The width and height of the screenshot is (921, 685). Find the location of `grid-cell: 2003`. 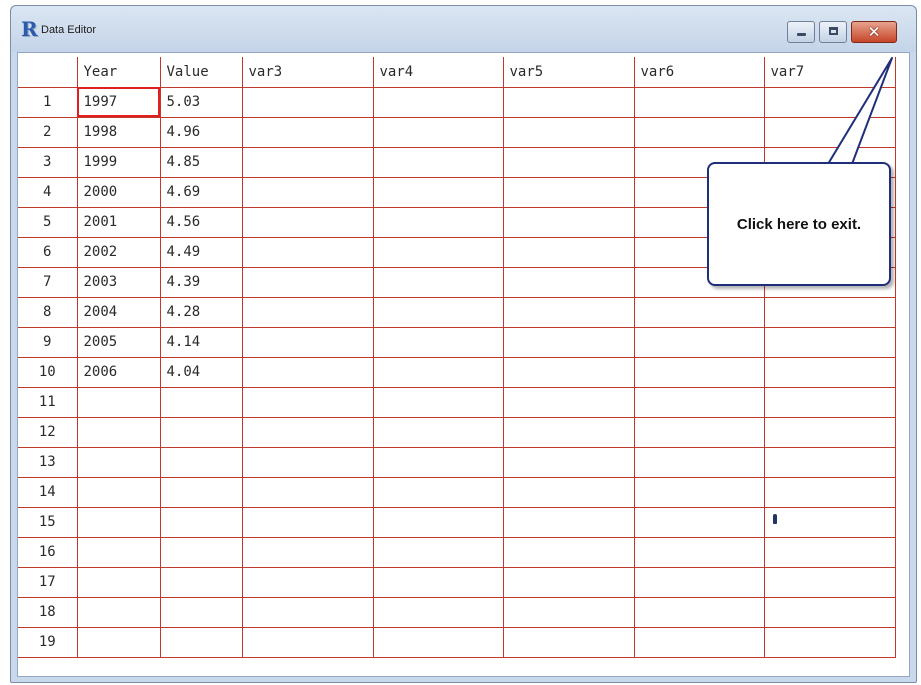

grid-cell: 2003 is located at coordinates (118, 282).